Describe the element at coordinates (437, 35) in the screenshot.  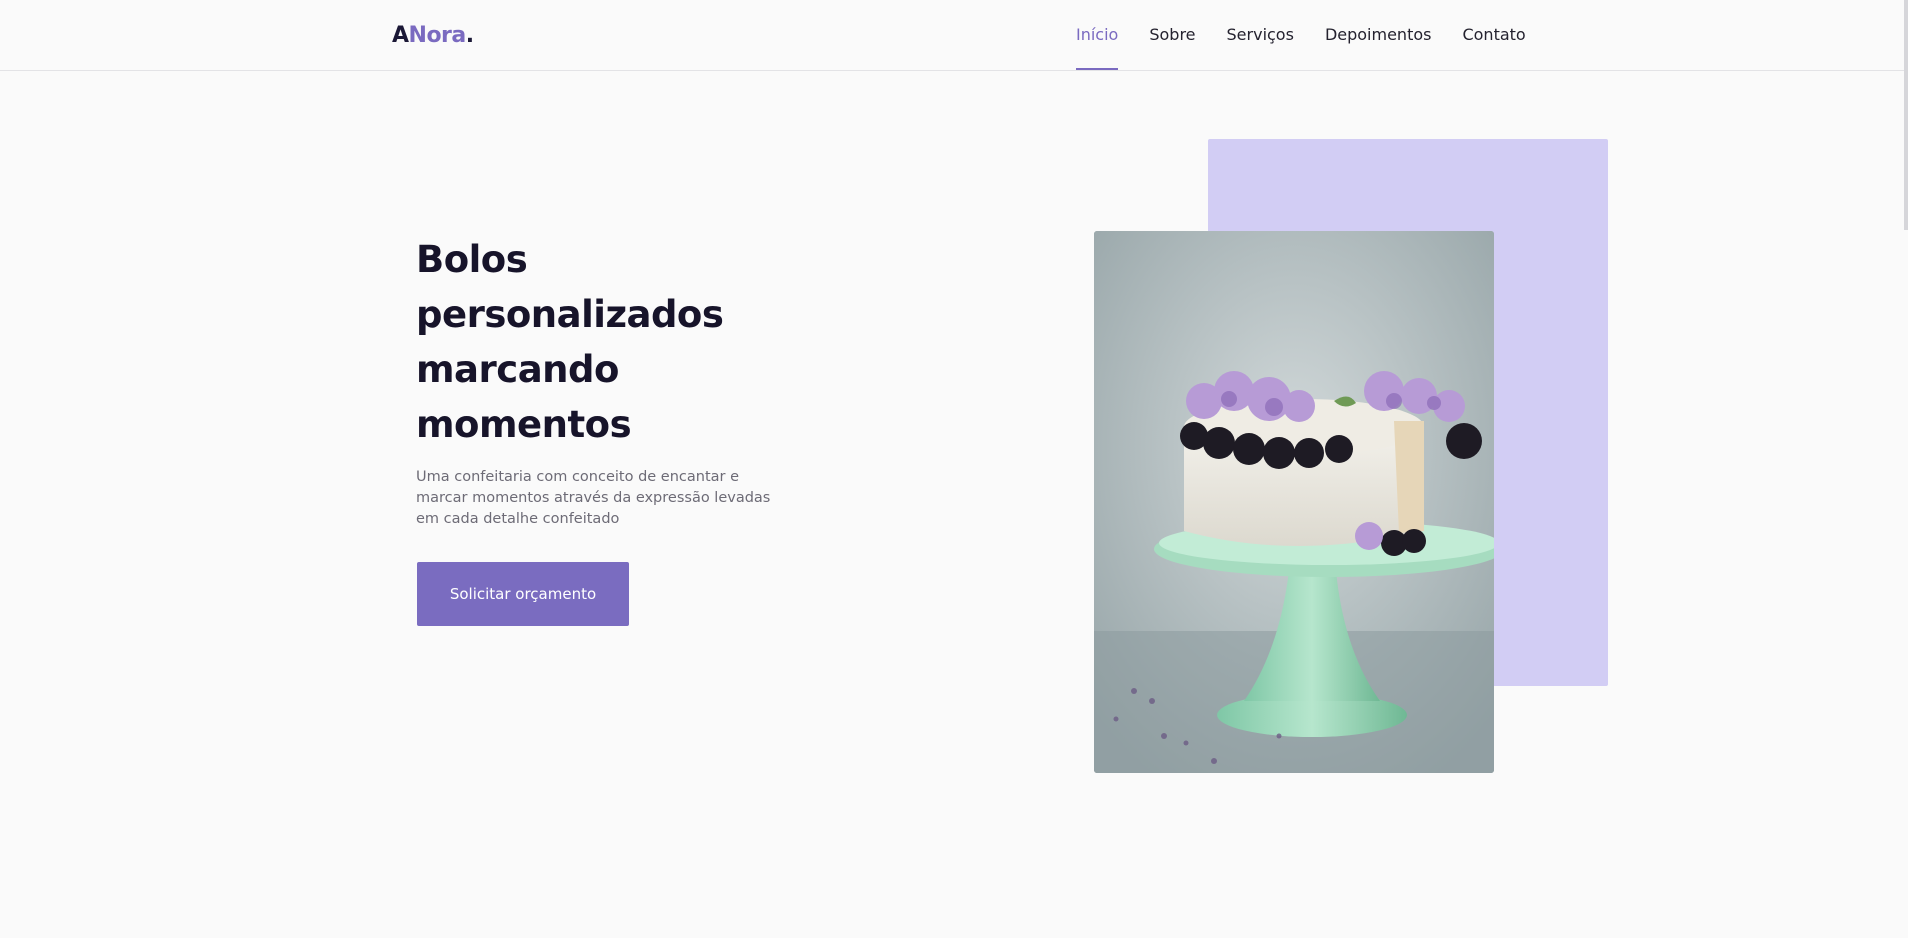
I see `logo-name: Nora` at that location.